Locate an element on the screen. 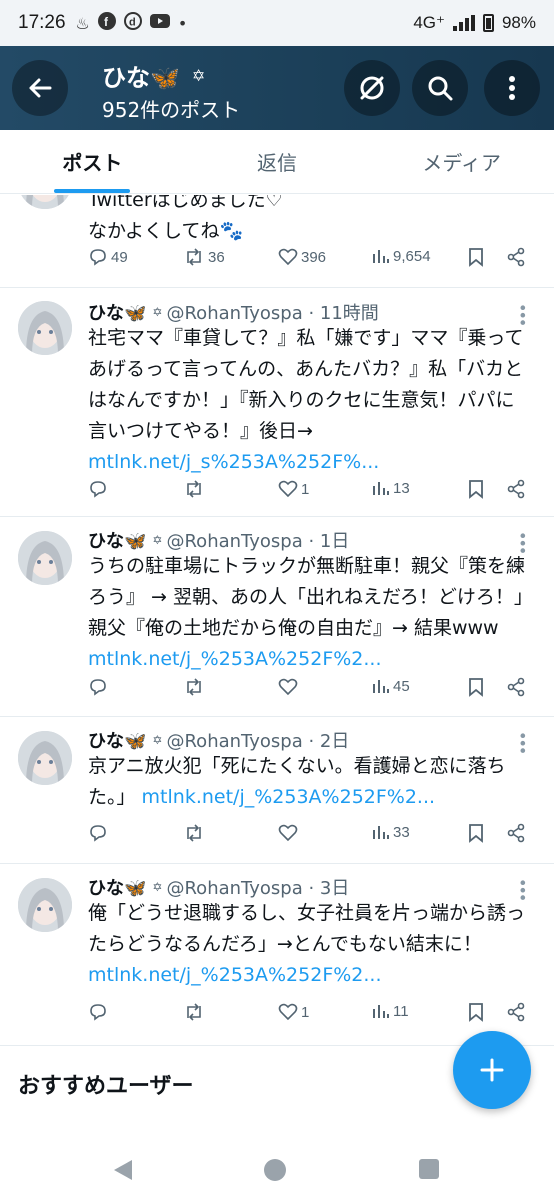 This screenshot has width=554, height=1200. nav-home-button is located at coordinates (275, 1172).